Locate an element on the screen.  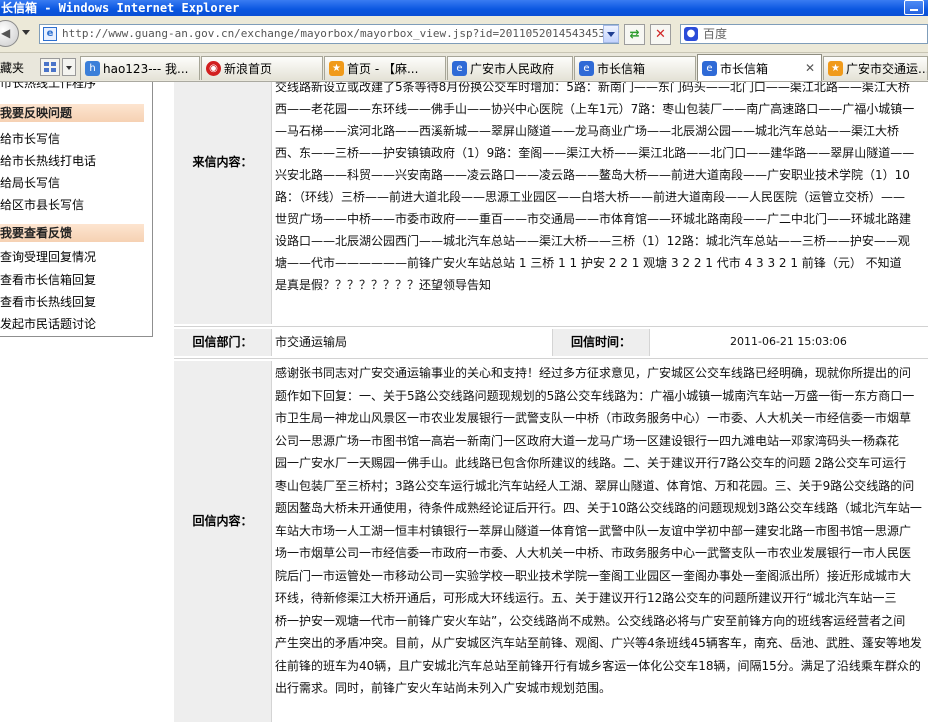
baidu-paw-icon: ● is located at coordinates (691, 34).